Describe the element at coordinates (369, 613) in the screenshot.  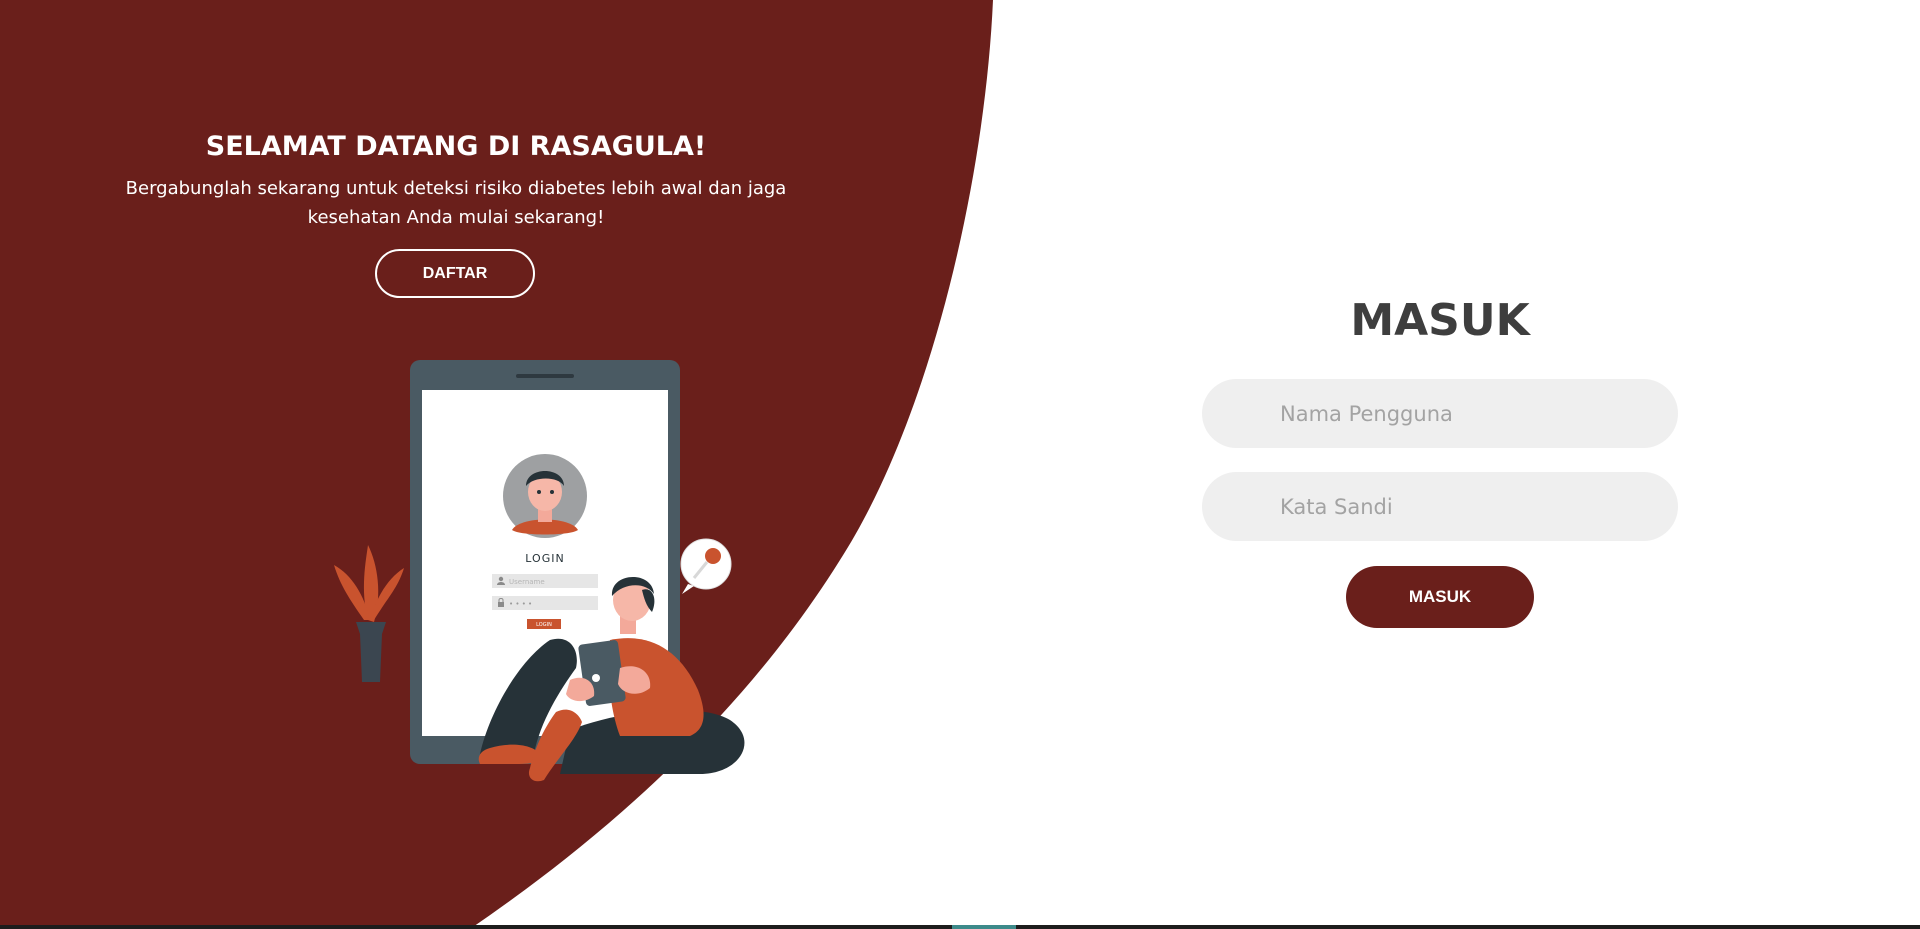
I see `plant-icon` at that location.